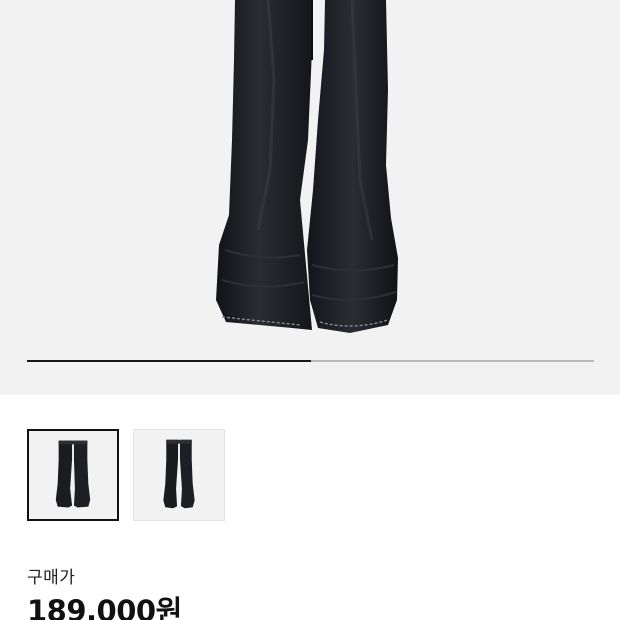 The width and height of the screenshot is (620, 620). I want to click on carousel-progress-track, so click(310, 361).